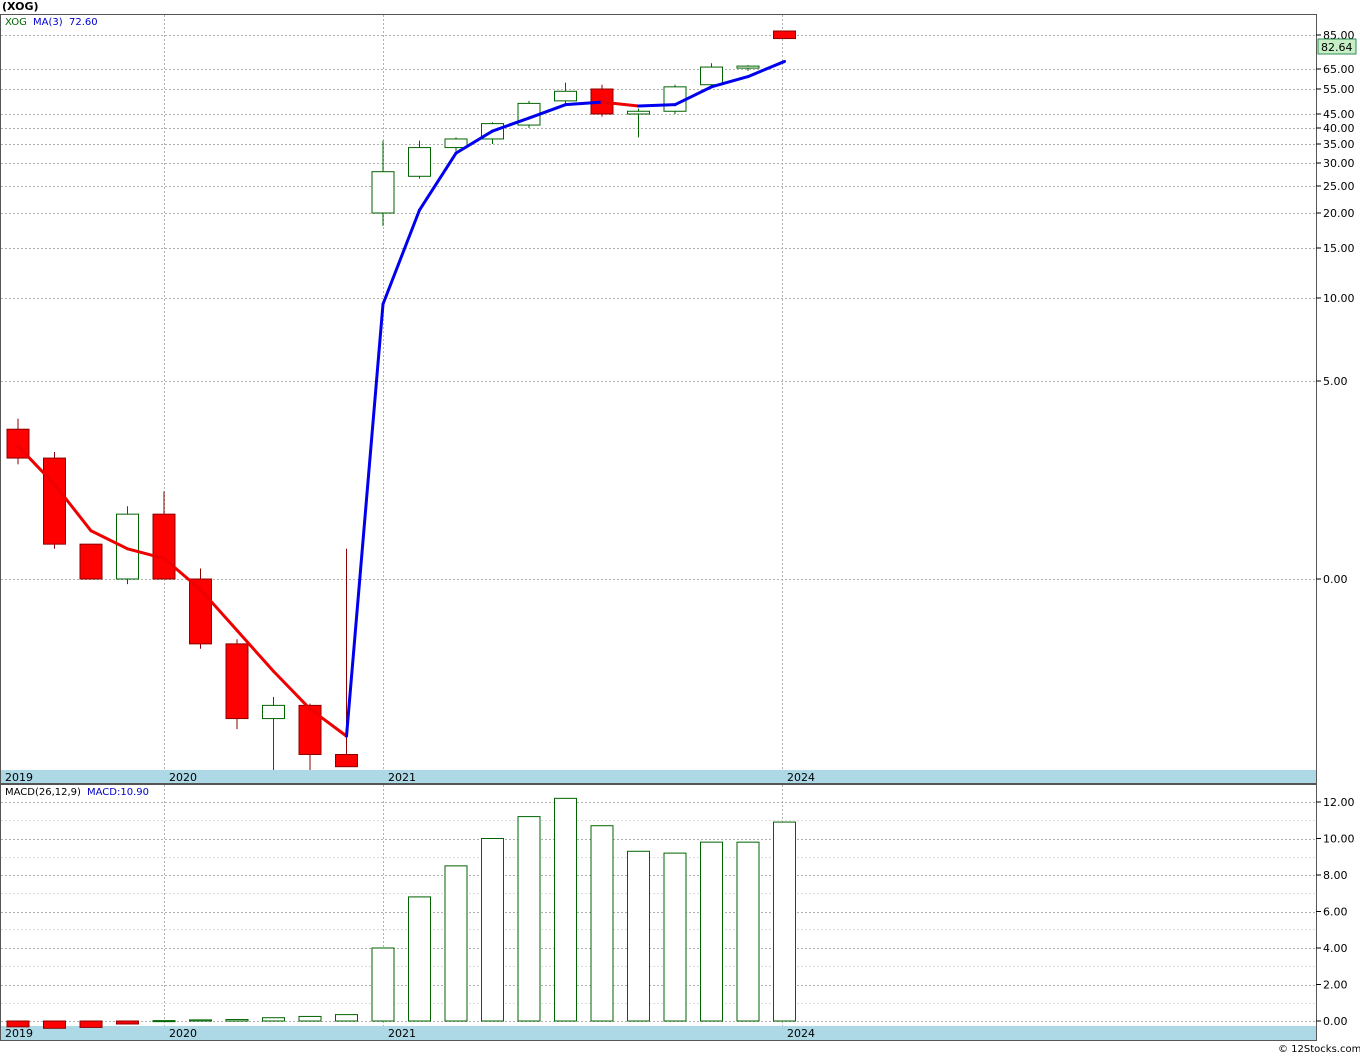 The height and width of the screenshot is (1056, 1360). What do you see at coordinates (1339, 89) in the screenshot?
I see `price-y-tick-label: 55.00` at bounding box center [1339, 89].